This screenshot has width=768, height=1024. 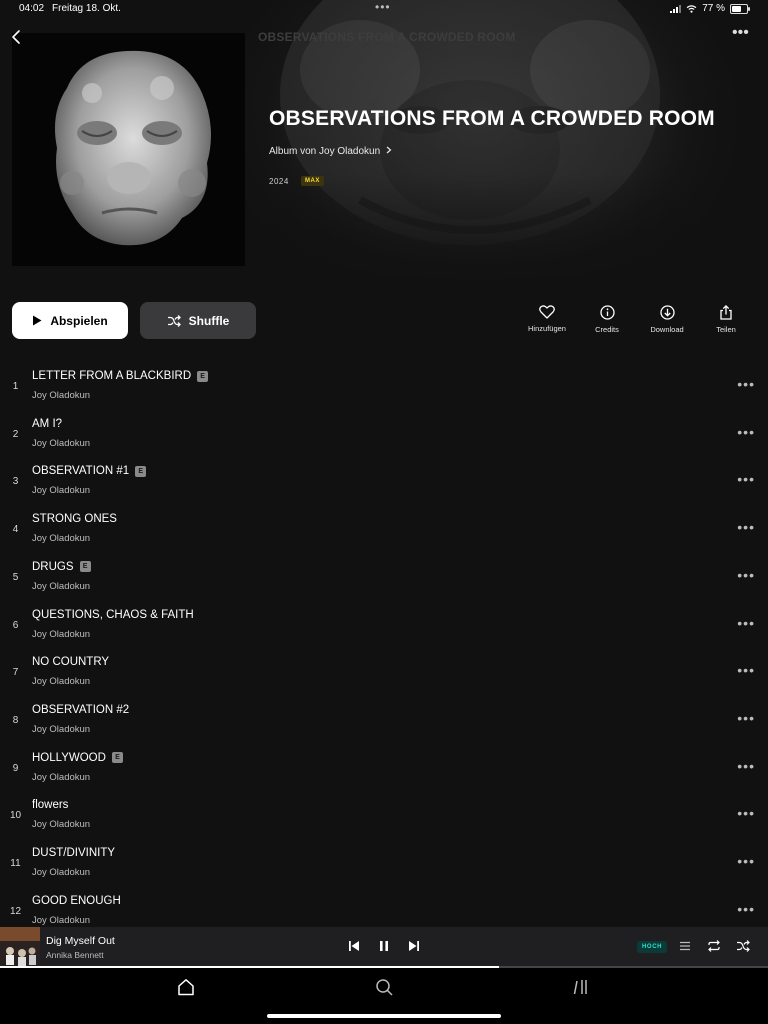 I want to click on track-title-wrap: LETTER FROM A BLACKBIRD E, so click(x=120, y=376).